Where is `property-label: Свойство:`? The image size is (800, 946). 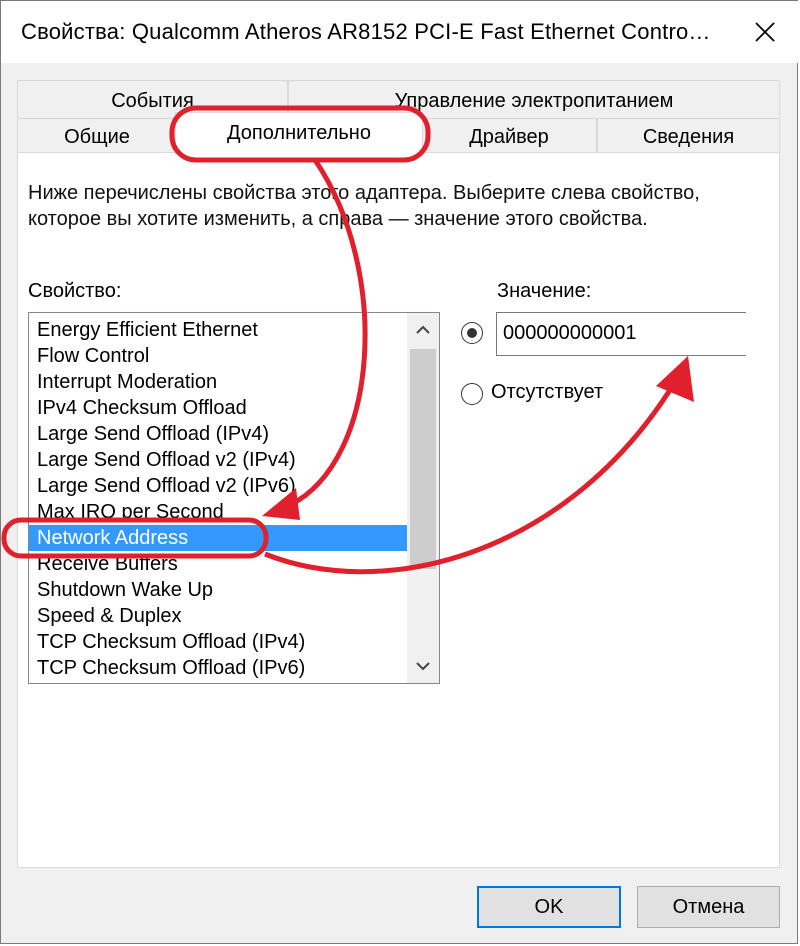 property-label: Свойство: is located at coordinates (75, 291).